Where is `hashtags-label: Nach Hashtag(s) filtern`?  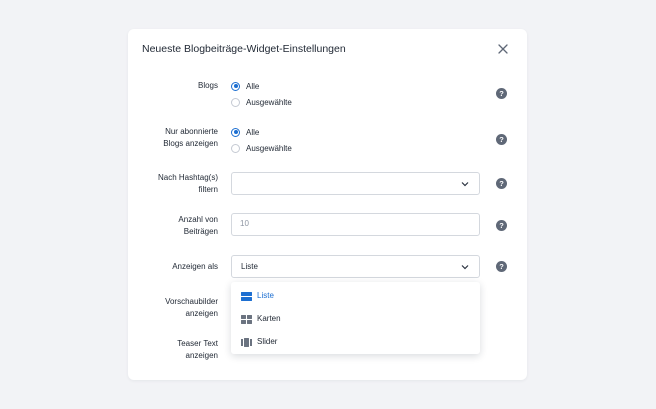 hashtags-label: Nach Hashtag(s) filtern is located at coordinates (188, 184).